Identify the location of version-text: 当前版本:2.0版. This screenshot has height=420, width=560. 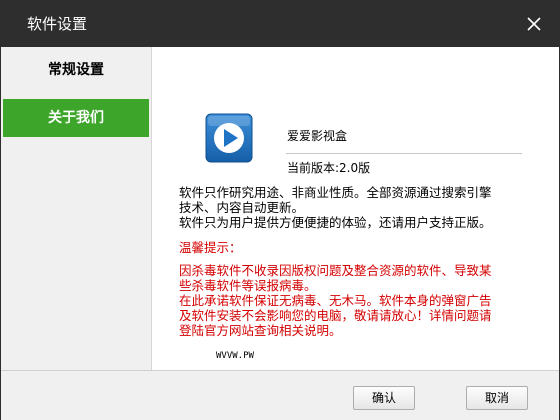
(329, 168).